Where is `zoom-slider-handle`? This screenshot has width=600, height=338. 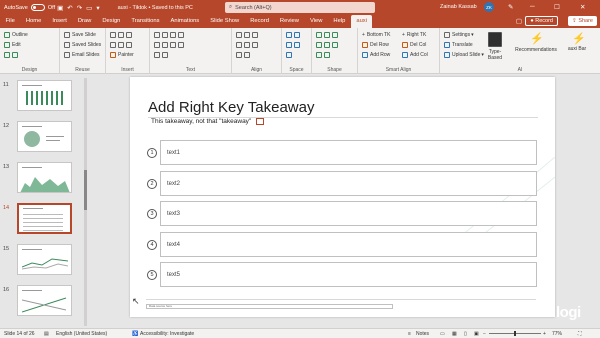
zoom-slider-handle is located at coordinates (515, 333).